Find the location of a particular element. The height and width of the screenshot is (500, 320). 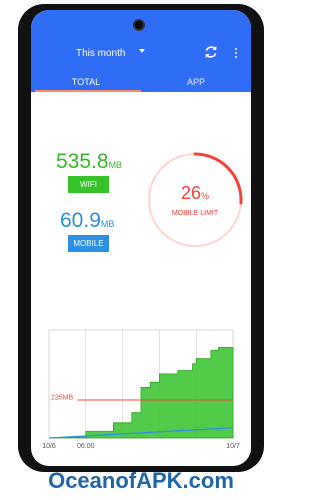

more-options-icon is located at coordinates (236, 54).